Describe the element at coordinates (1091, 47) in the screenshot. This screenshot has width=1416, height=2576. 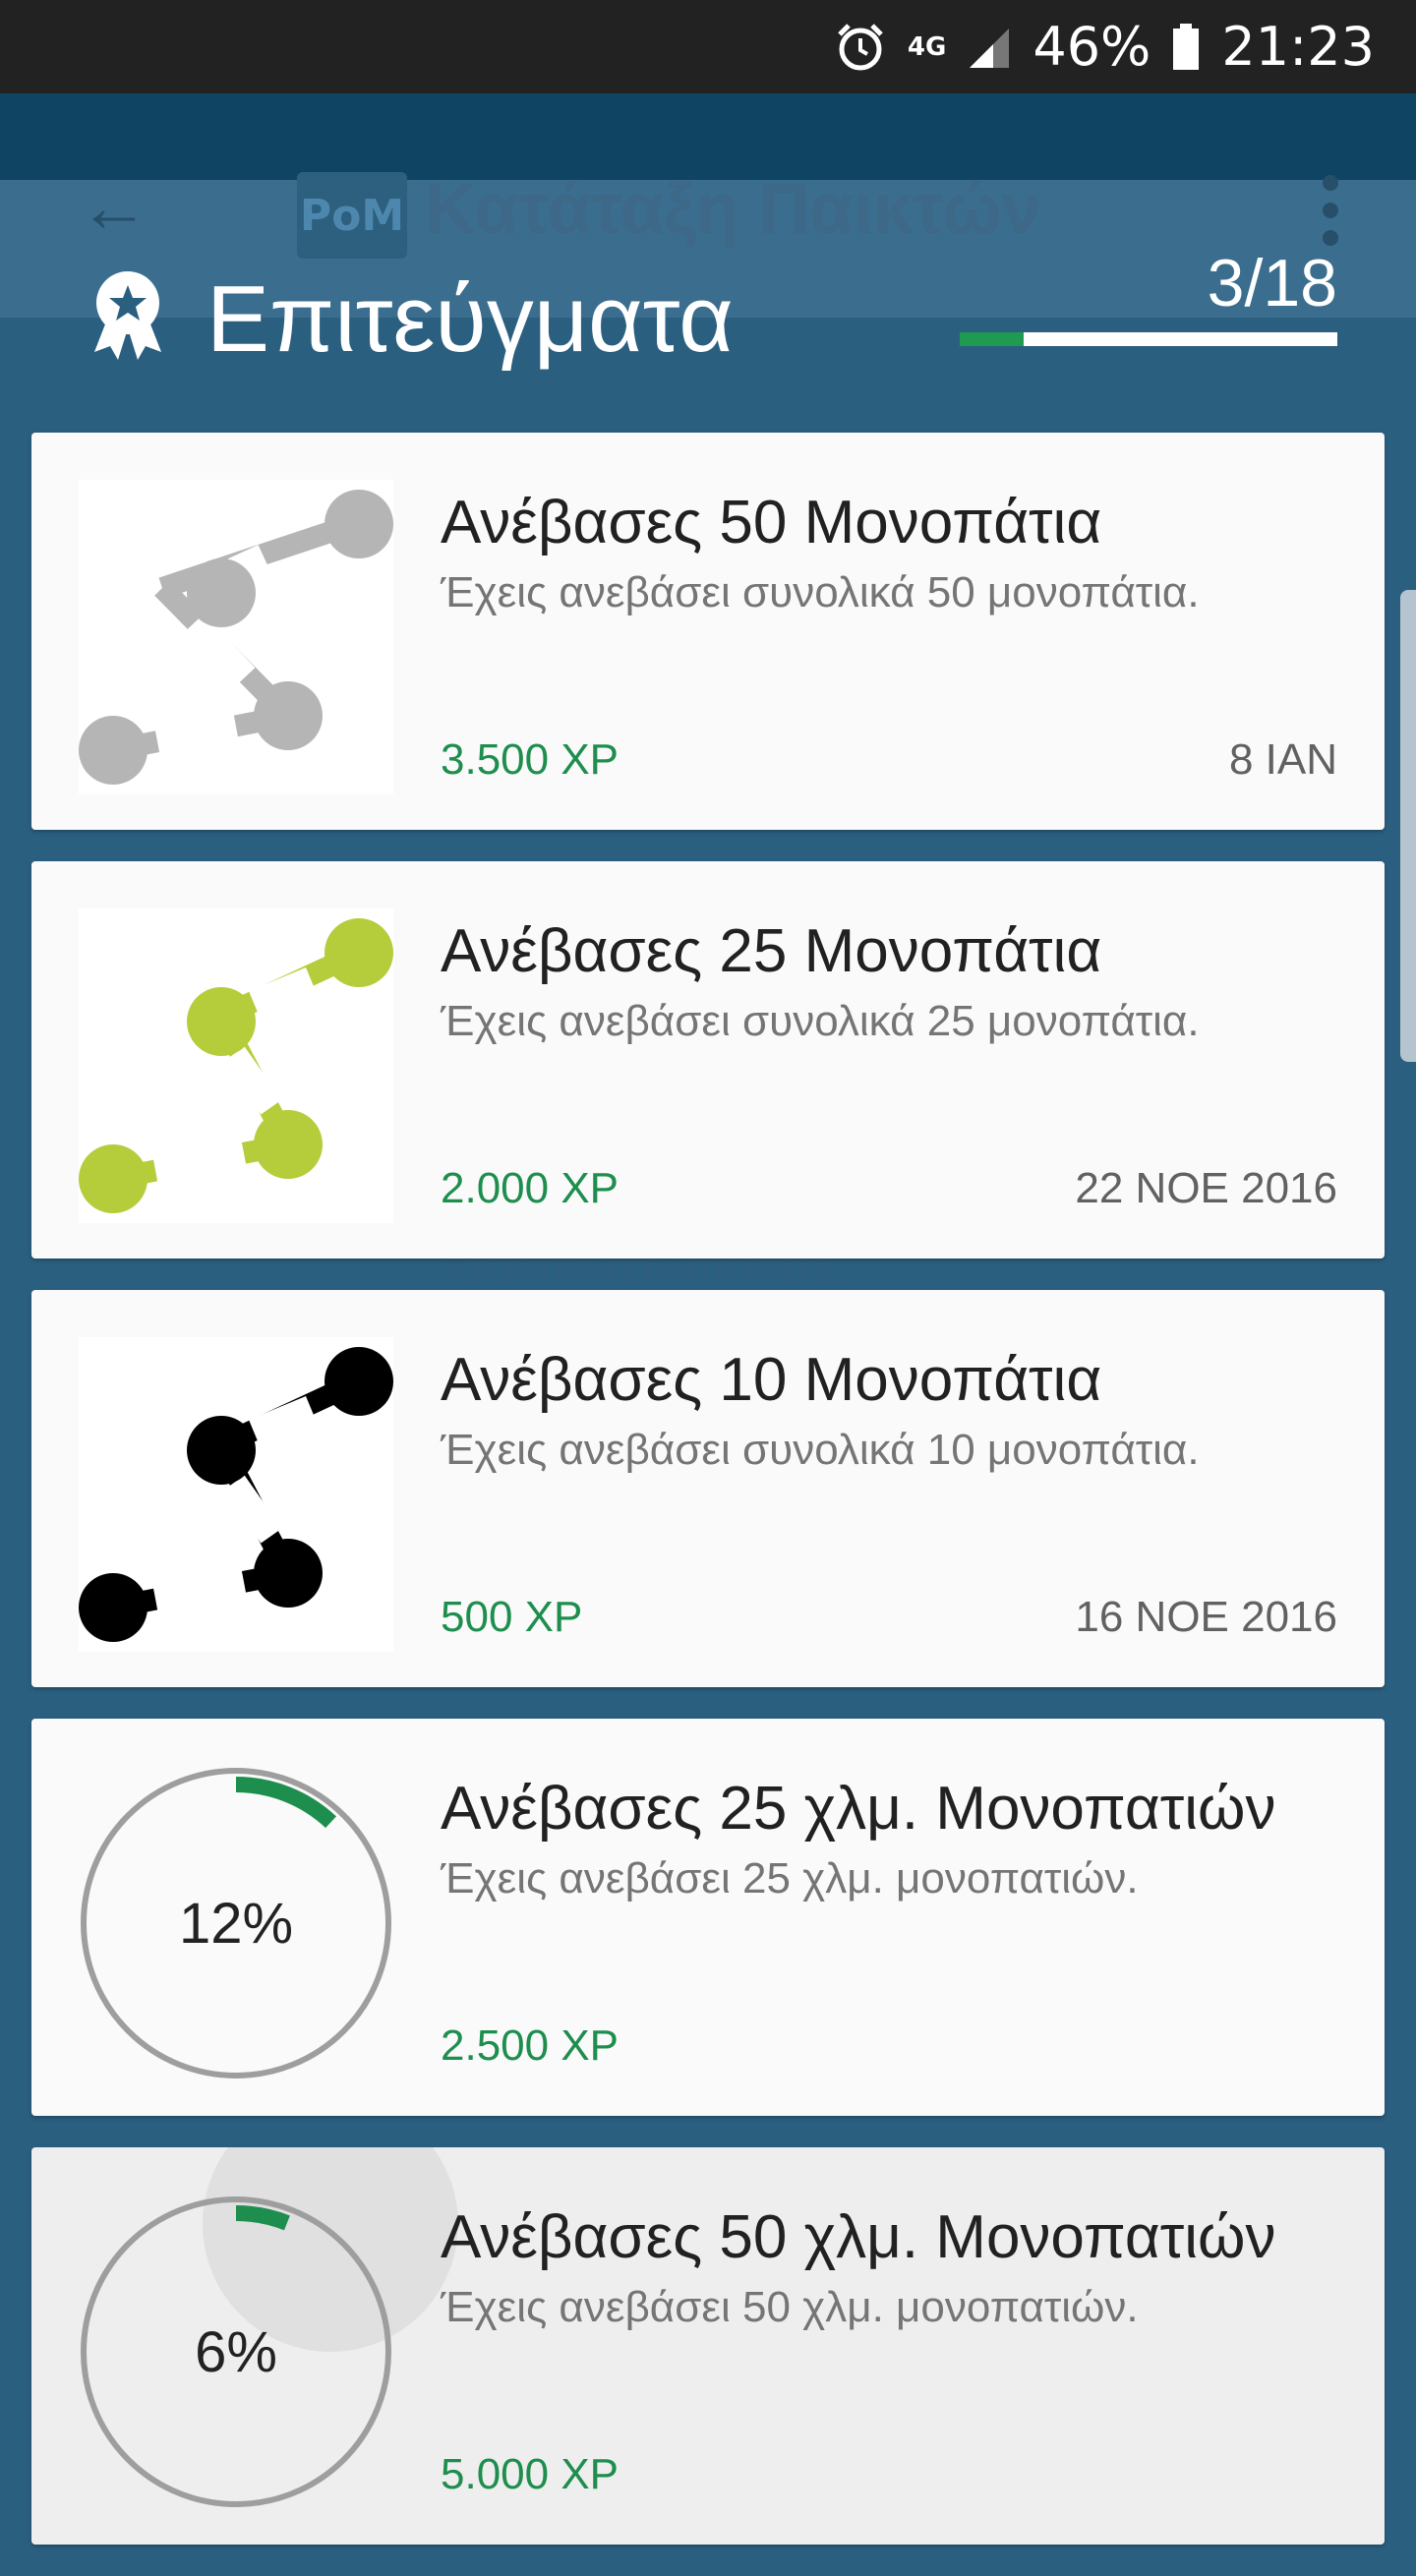
I see `battery-percent: 46%` at that location.